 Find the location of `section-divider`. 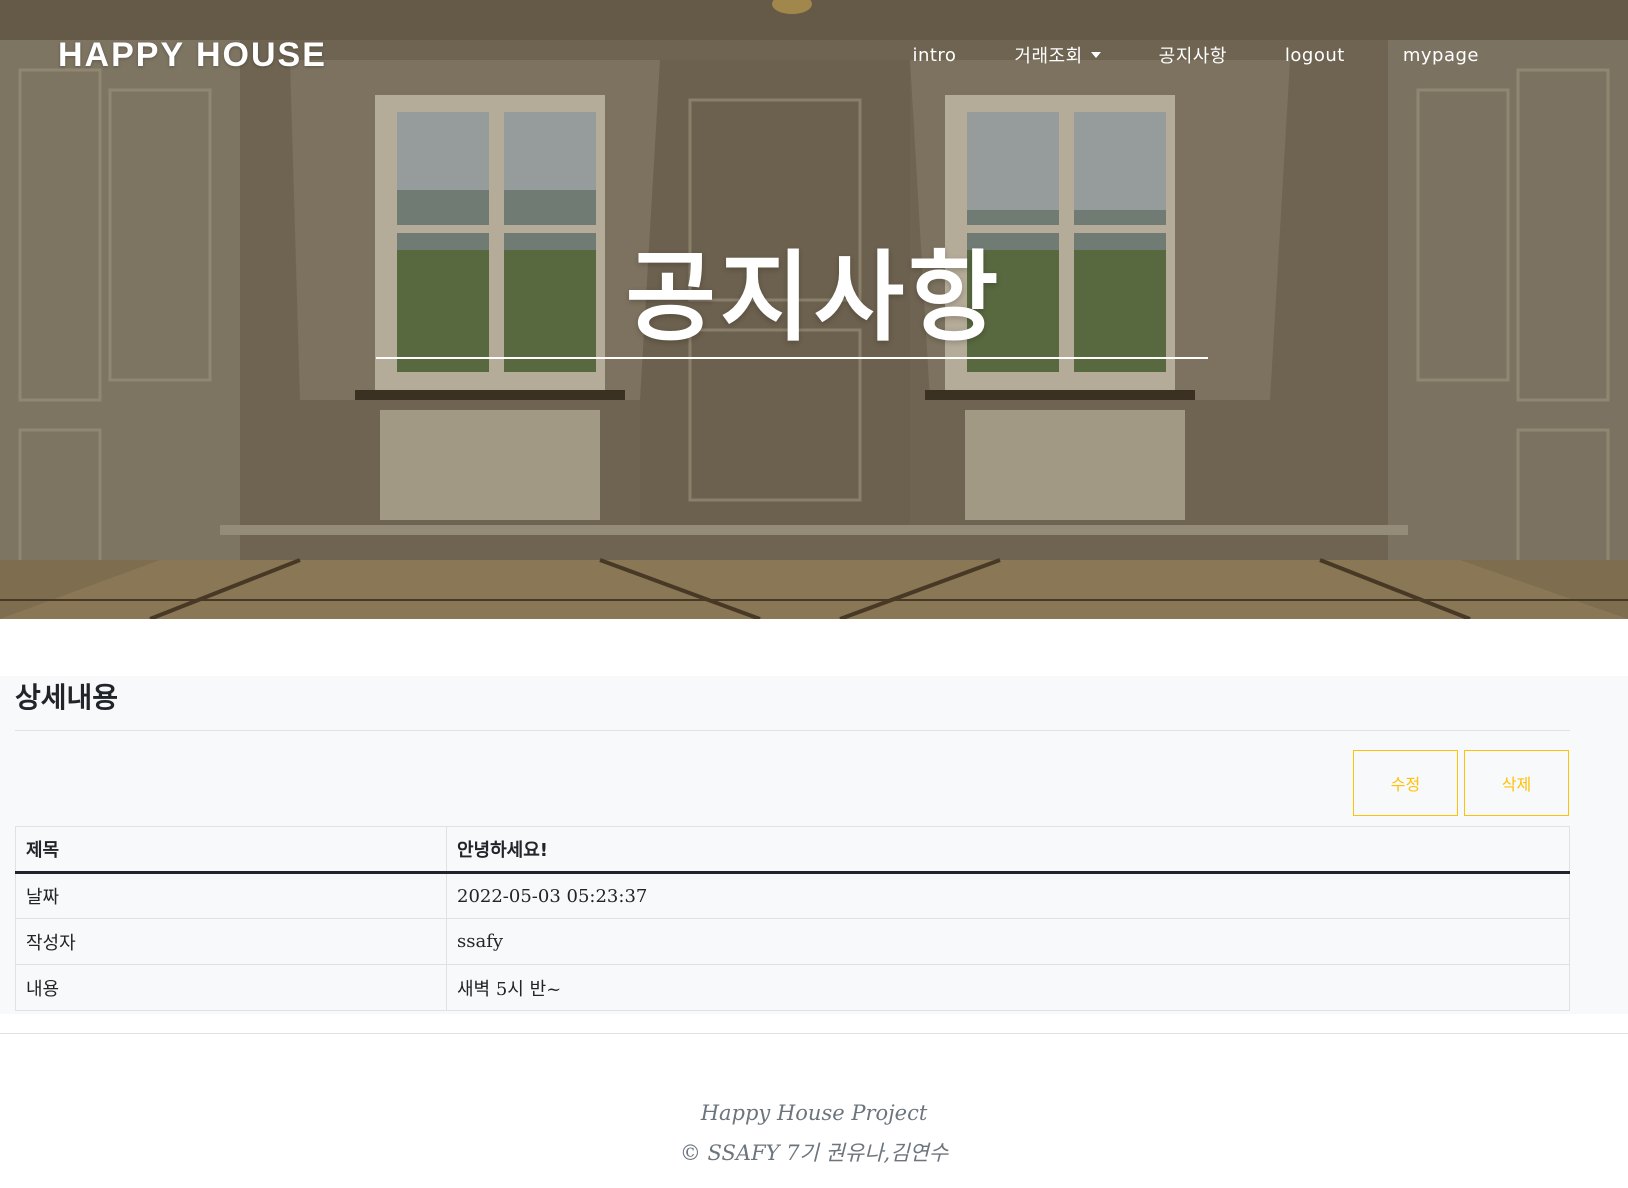

section-divider is located at coordinates (792, 730).